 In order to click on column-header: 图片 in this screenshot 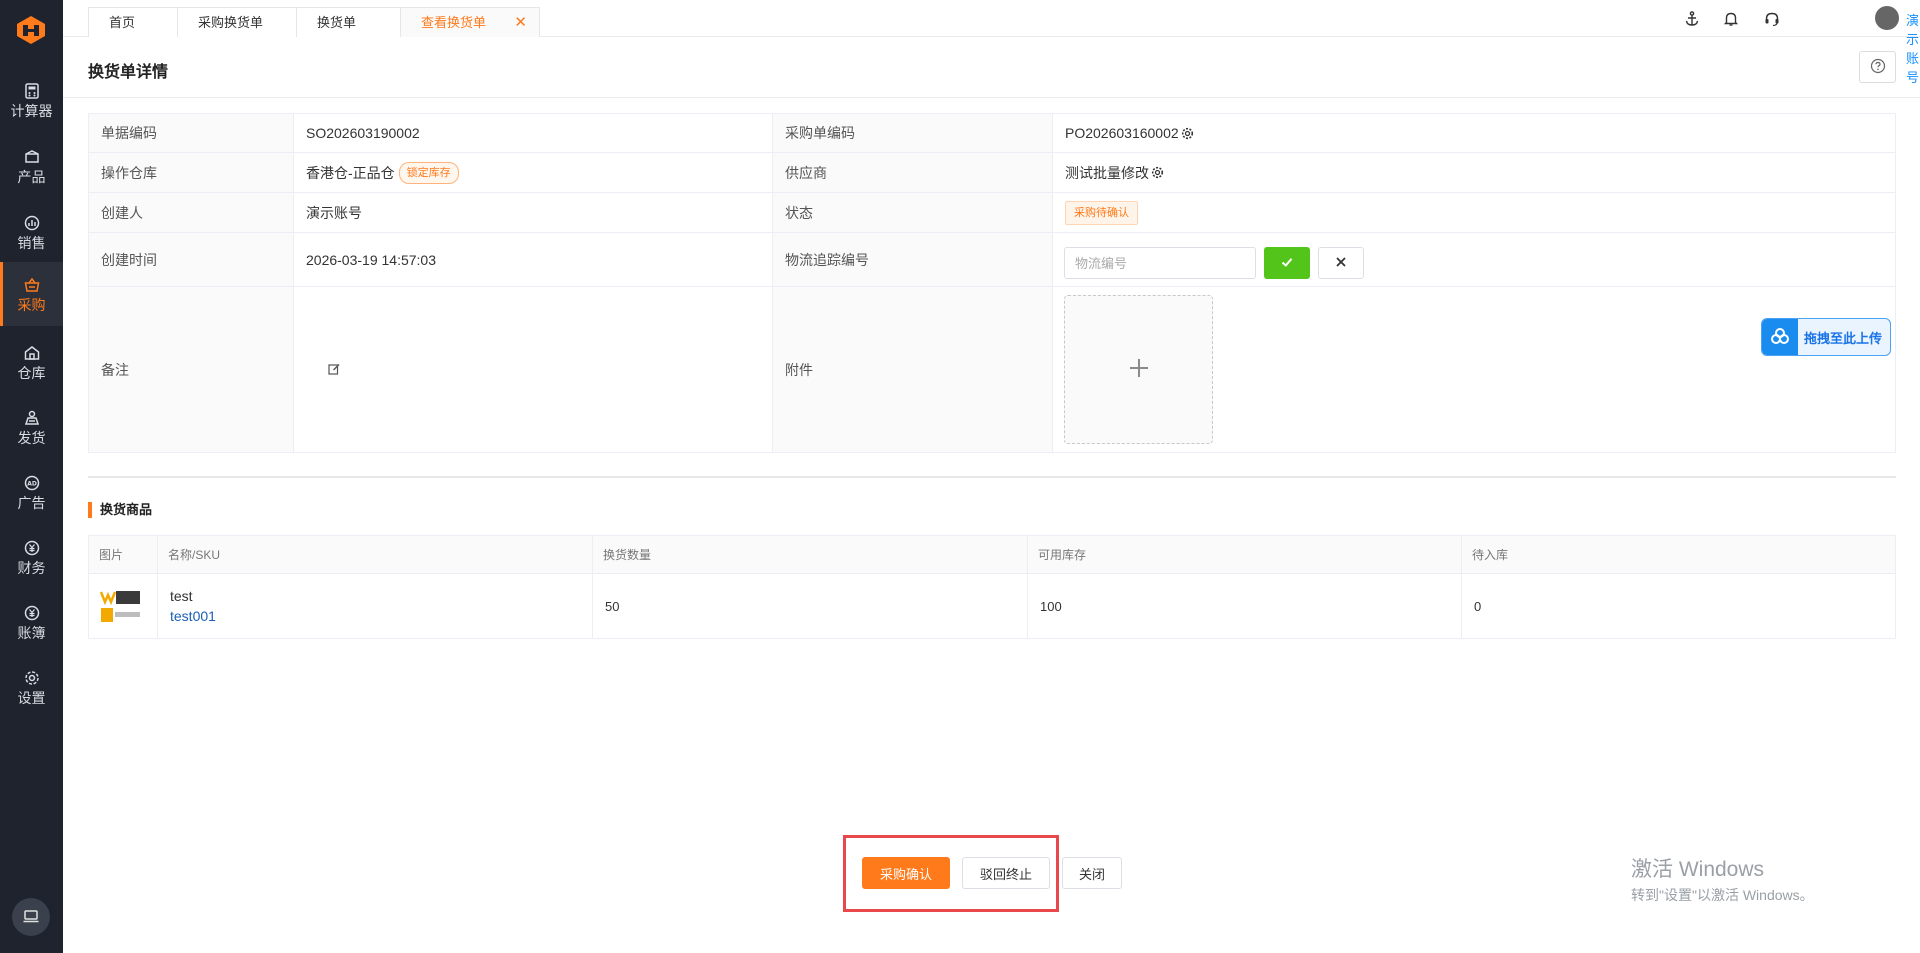, I will do `click(123, 555)`.